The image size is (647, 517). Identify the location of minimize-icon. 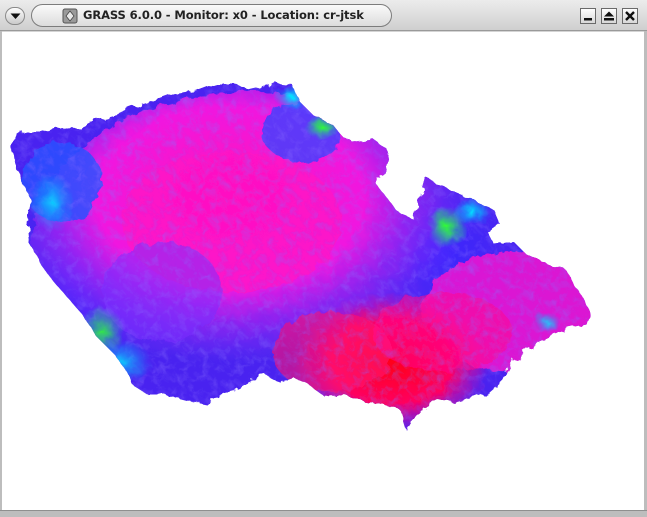
(588, 19).